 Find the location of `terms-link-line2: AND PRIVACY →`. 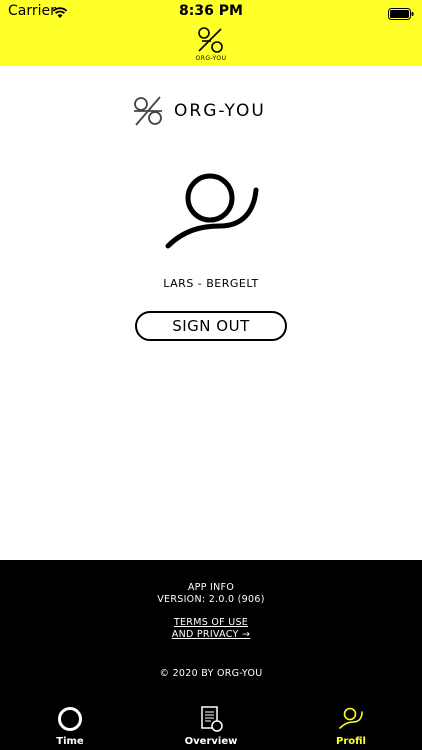

terms-link-line2: AND PRIVACY → is located at coordinates (211, 634).